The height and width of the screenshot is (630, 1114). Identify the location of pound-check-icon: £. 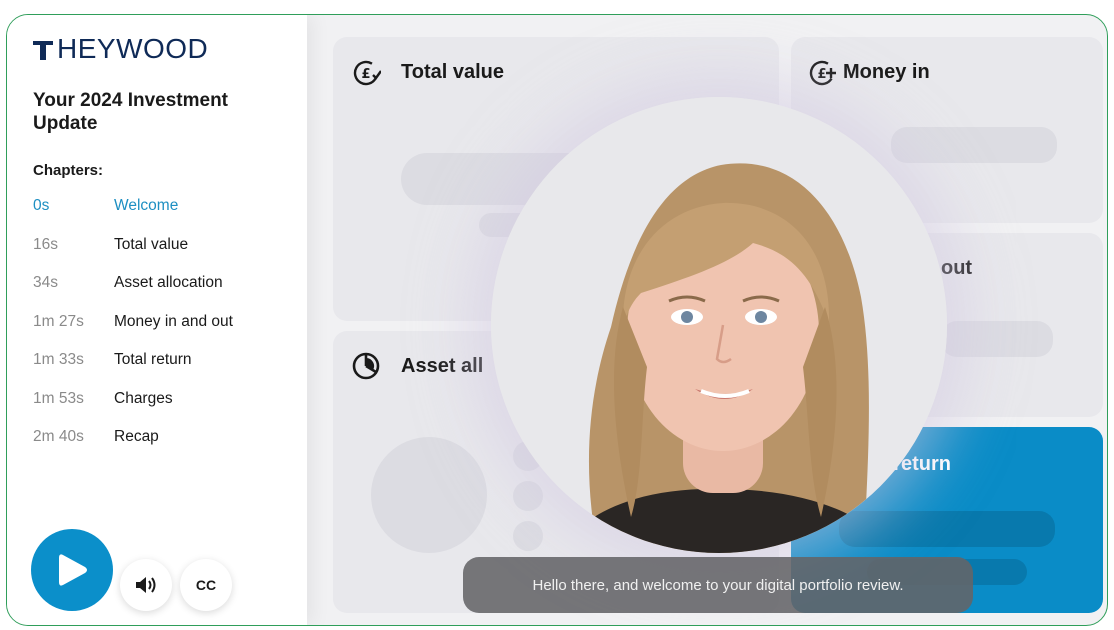
(367, 75).